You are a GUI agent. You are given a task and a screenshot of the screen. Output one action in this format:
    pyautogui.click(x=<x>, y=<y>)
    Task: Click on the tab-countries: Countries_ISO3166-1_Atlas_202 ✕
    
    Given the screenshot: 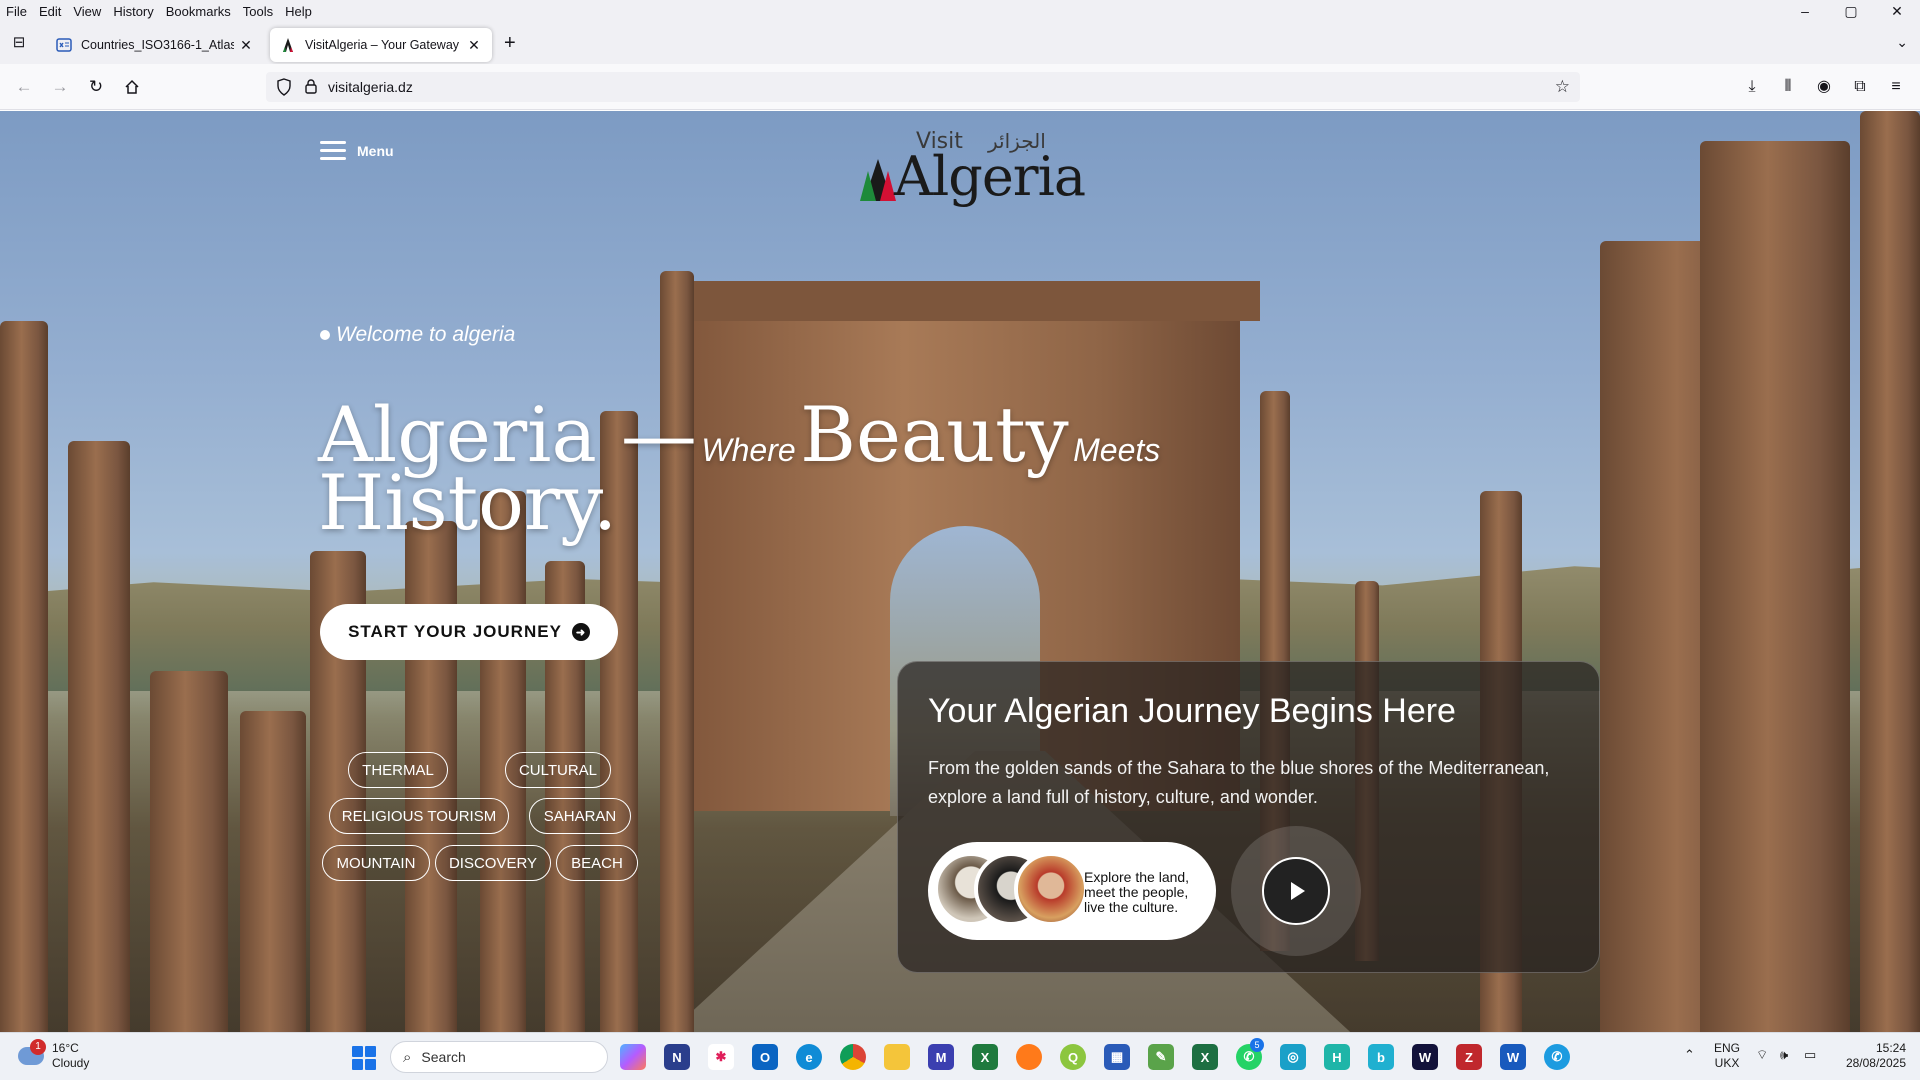 What is the action you would take?
    pyautogui.click(x=155, y=45)
    